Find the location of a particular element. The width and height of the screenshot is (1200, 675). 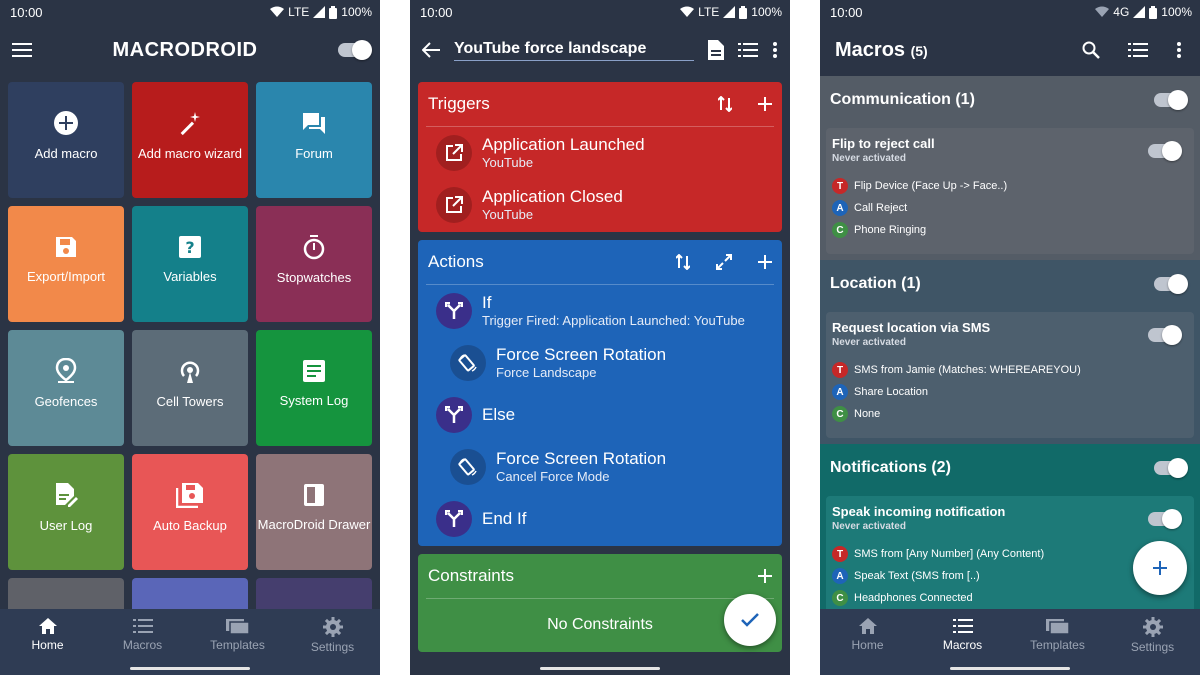

trigger-item: Application Launched YouTube is located at coordinates (600, 153).